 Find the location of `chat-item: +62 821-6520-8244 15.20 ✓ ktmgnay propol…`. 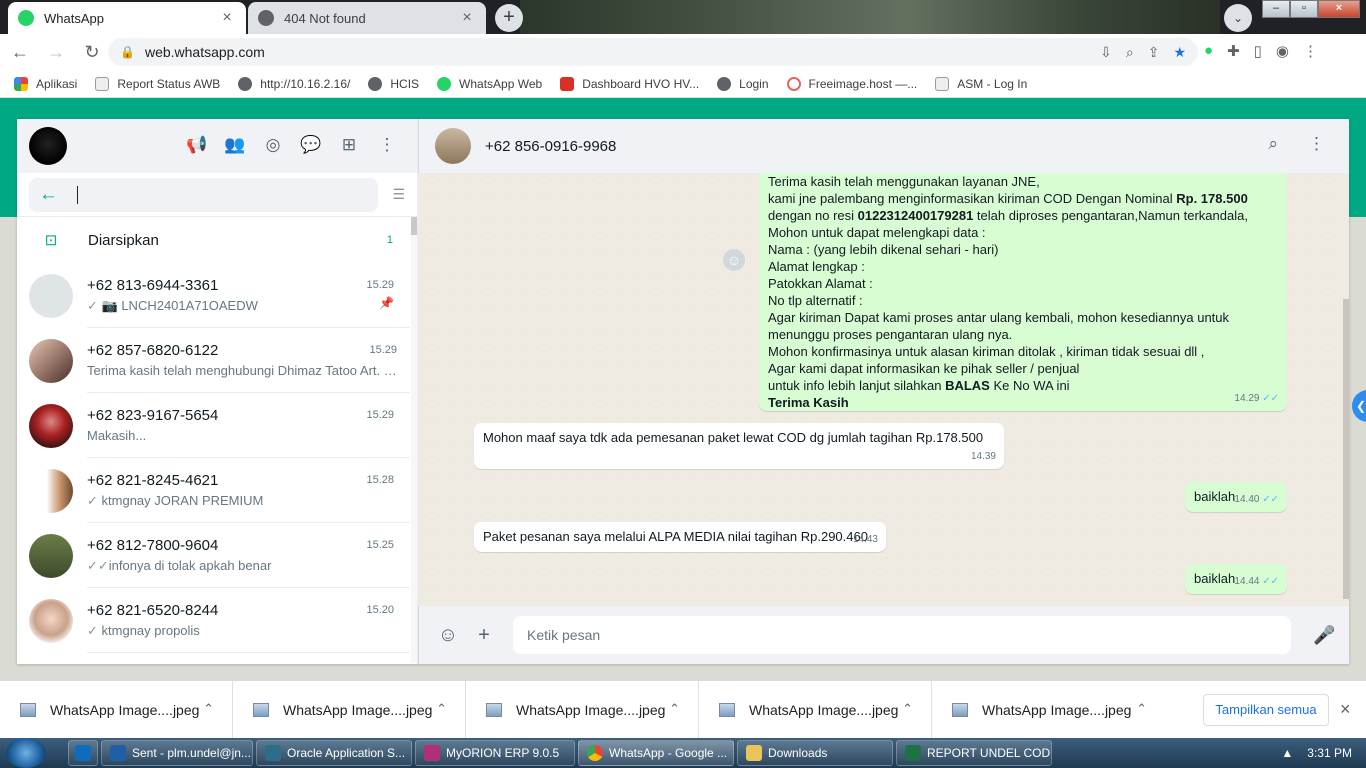

chat-item: +62 821-6520-8244 15.20 ✓ ktmgnay propol… is located at coordinates (213, 620).